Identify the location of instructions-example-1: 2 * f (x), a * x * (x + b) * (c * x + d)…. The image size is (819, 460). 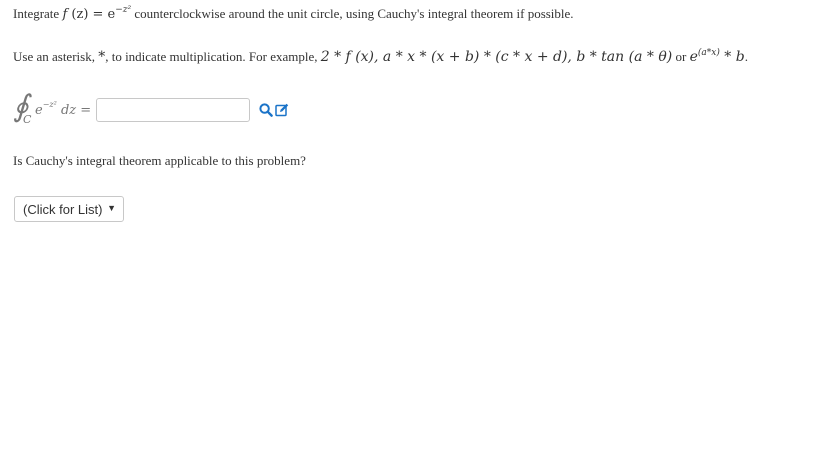
(496, 57).